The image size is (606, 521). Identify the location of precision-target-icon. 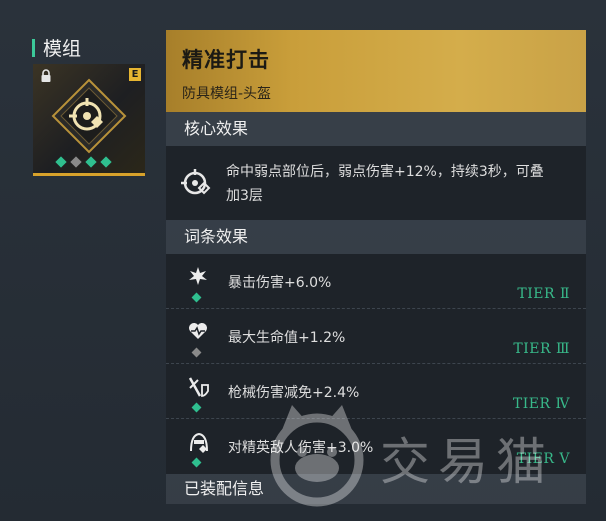
(197, 185).